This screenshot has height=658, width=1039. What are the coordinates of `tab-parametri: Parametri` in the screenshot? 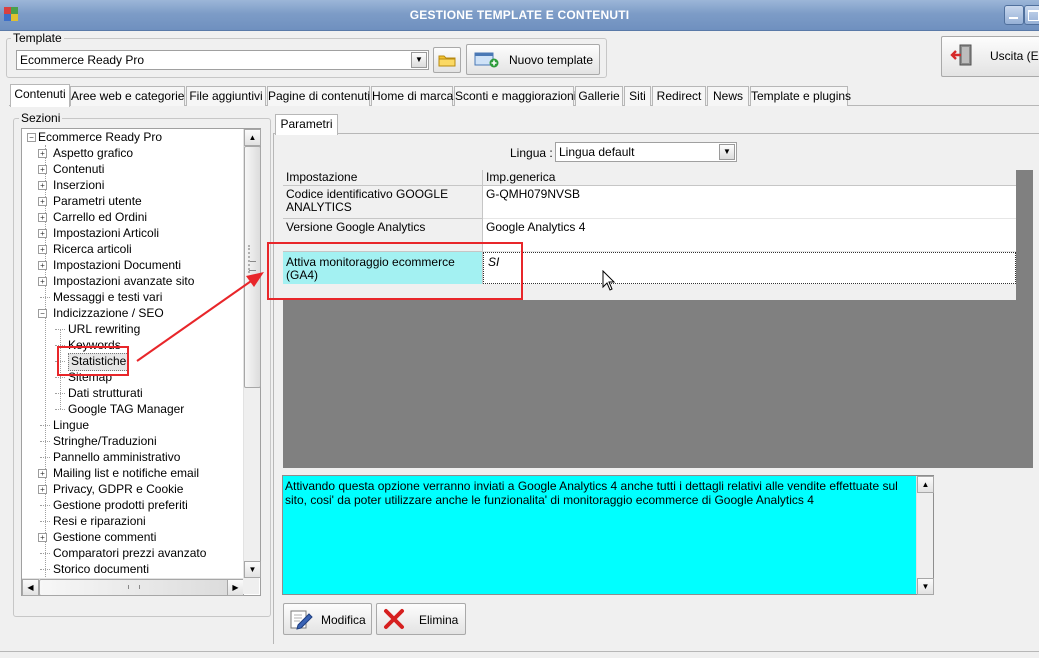 It's located at (306, 124).